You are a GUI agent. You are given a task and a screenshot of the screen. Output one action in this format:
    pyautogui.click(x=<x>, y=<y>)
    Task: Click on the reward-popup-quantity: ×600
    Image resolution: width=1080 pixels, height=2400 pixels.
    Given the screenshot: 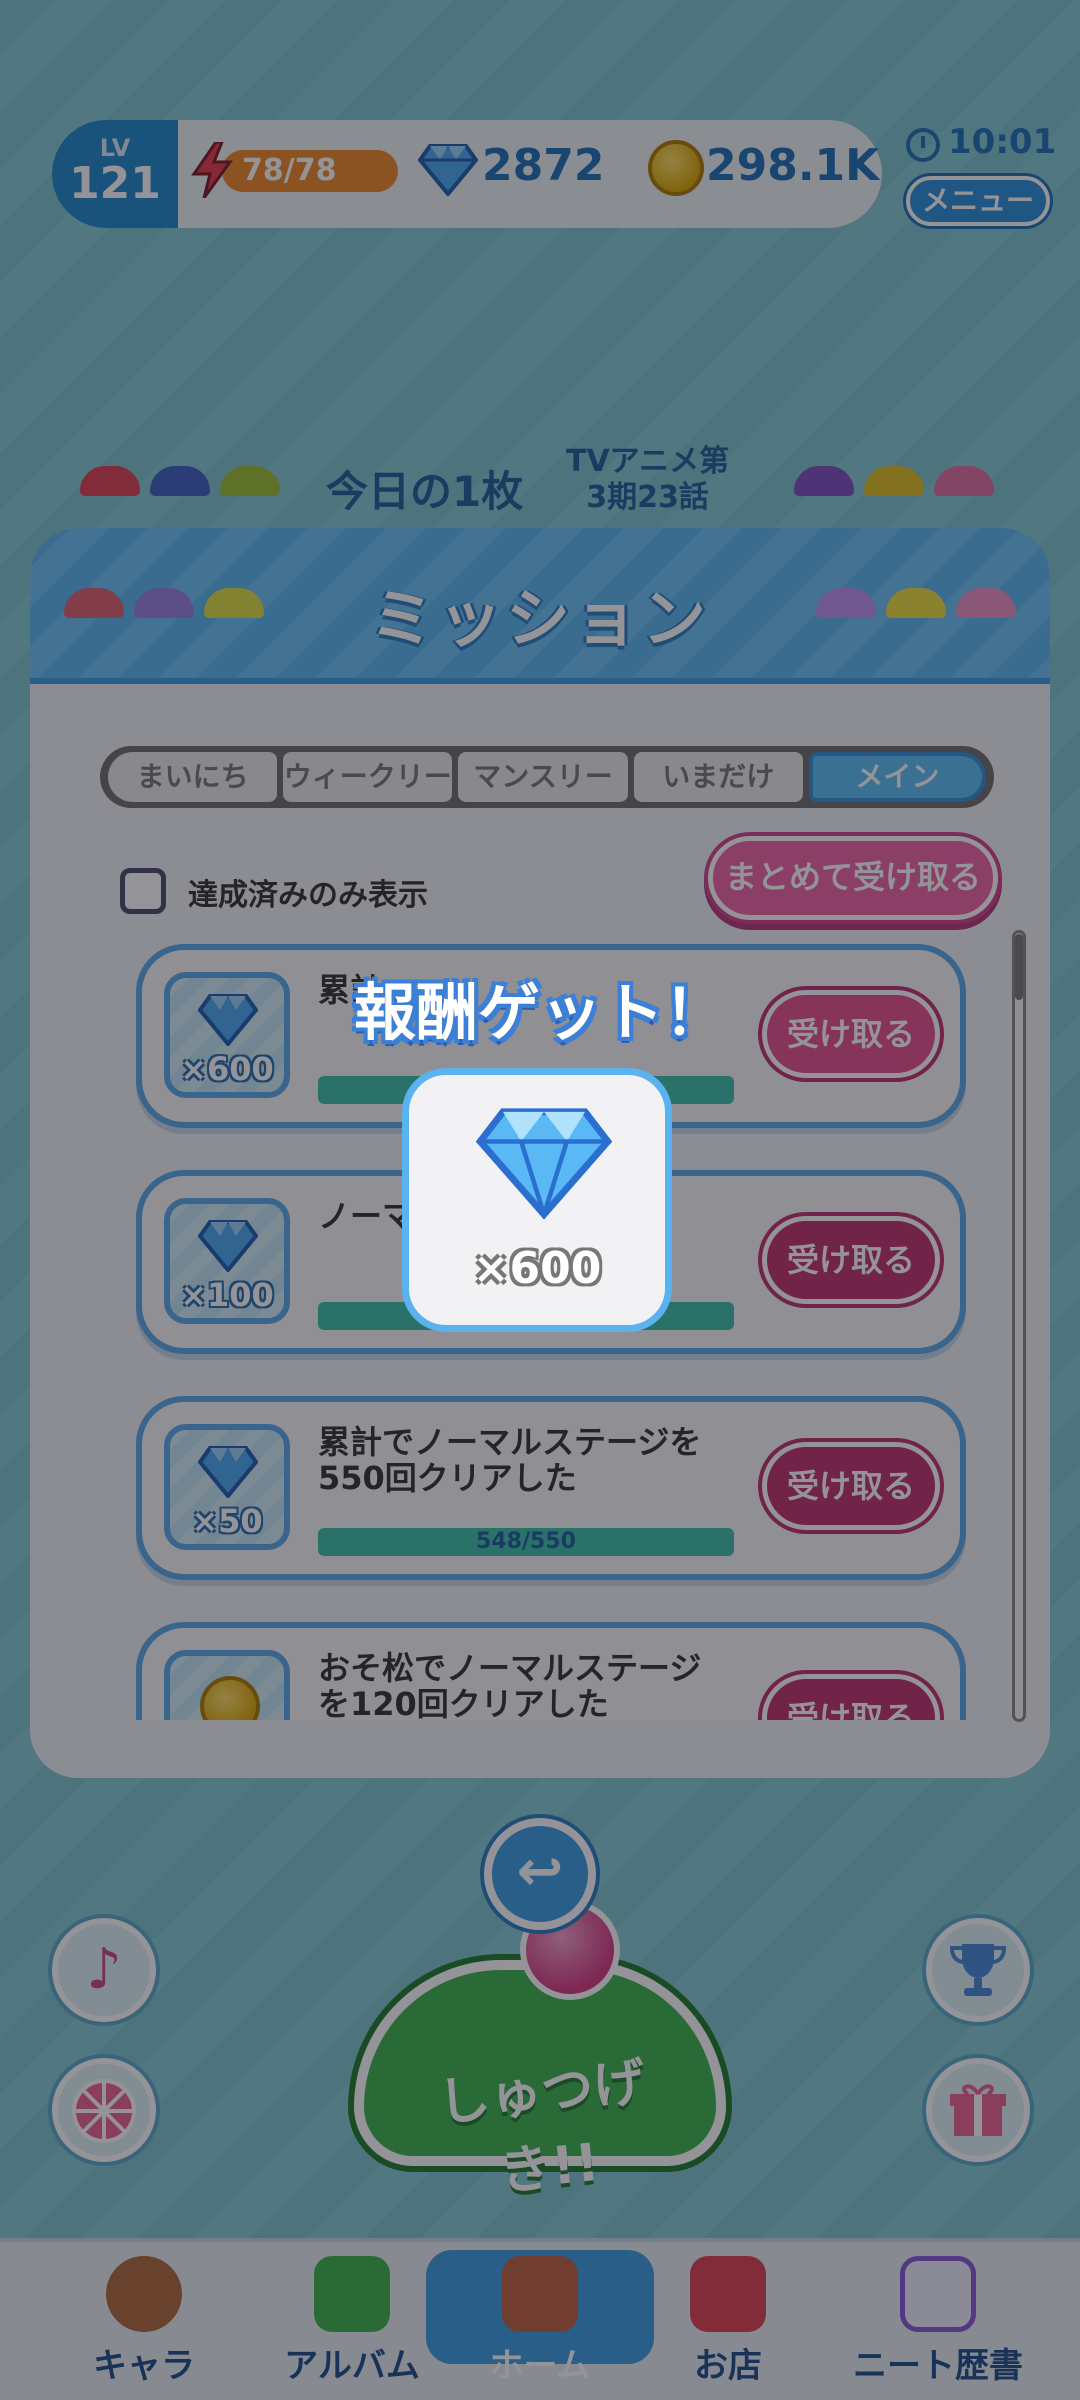 What is the action you would take?
    pyautogui.click(x=537, y=1268)
    